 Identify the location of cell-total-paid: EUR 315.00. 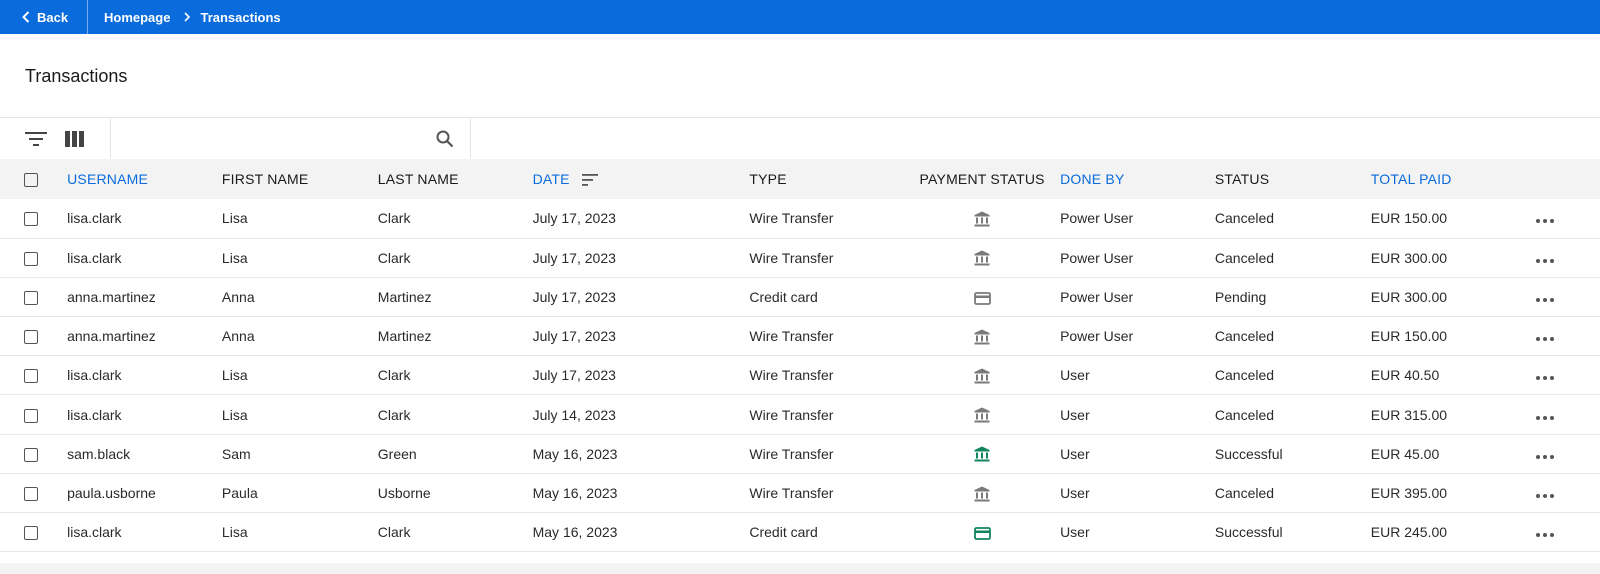
(1409, 414).